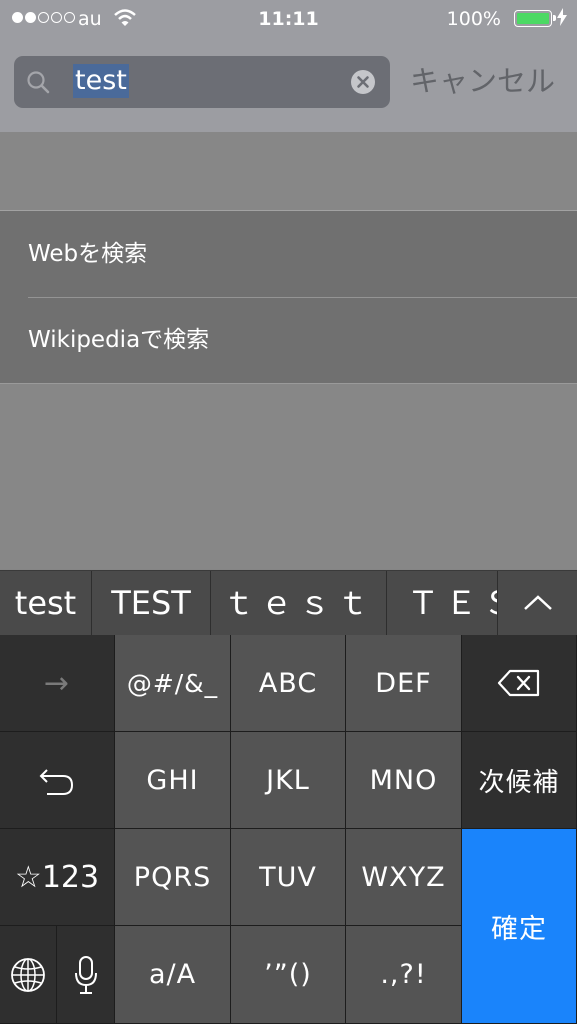 The image size is (577, 1024). Describe the element at coordinates (288, 340) in the screenshot. I see `search-wikipedia-item: Wikipediaで検索` at that location.